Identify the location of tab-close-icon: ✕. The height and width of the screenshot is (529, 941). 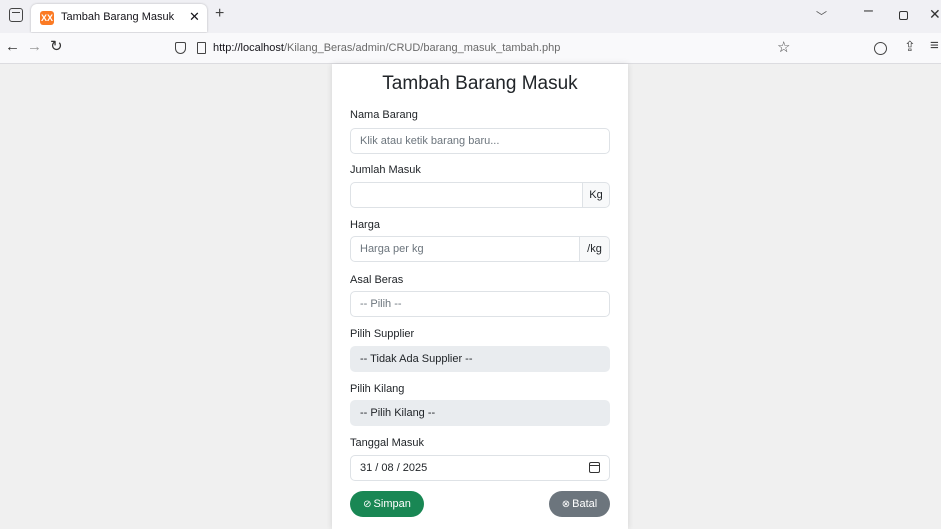
(194, 17).